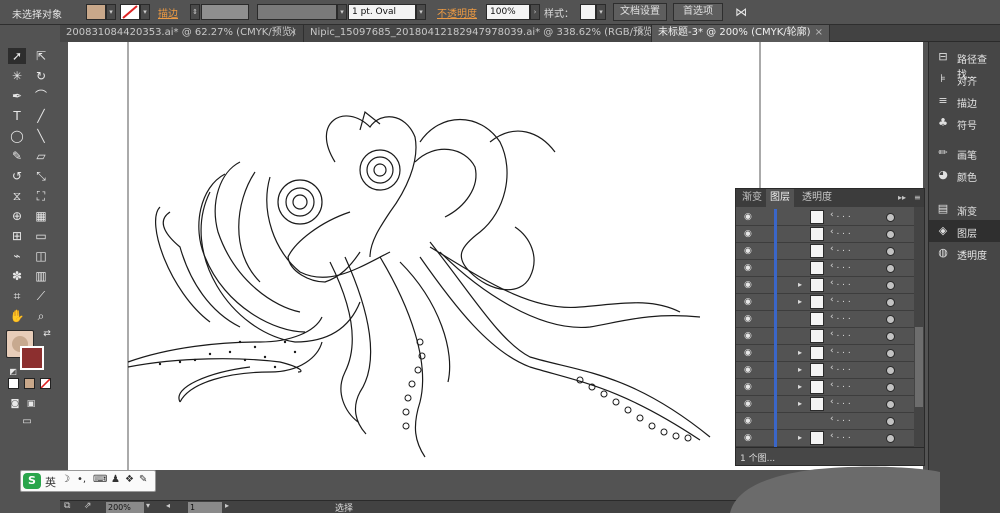 The image size is (1000, 513). Describe the element at coordinates (919, 367) in the screenshot. I see `scrollbar-thumb` at that location.